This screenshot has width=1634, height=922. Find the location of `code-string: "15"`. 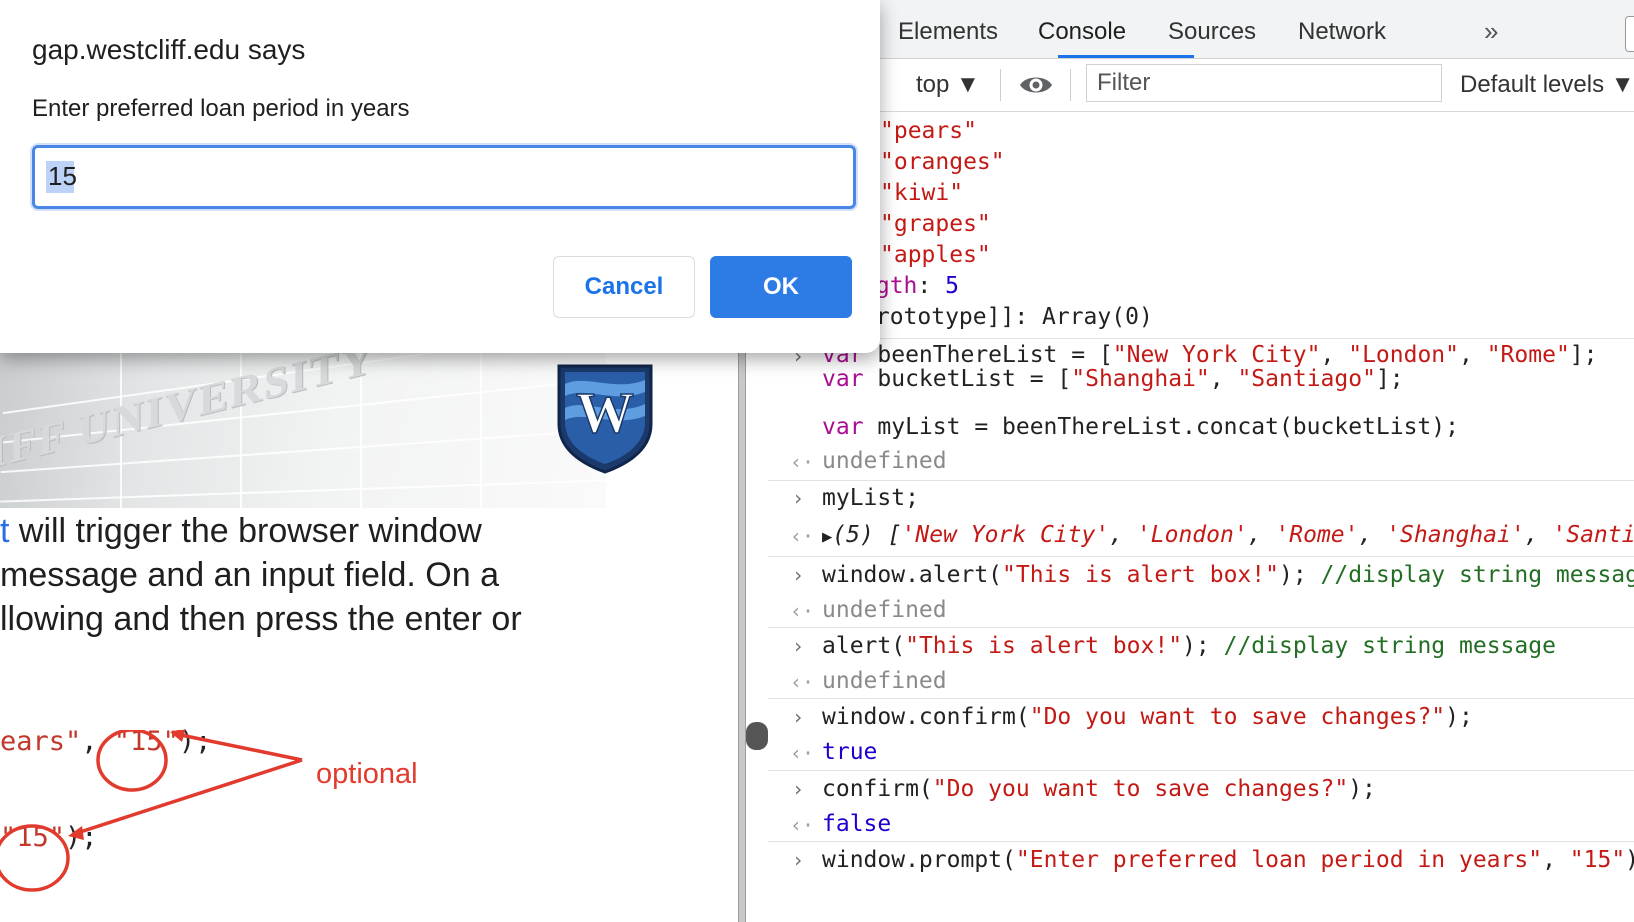

code-string: "15" is located at coordinates (1597, 860).